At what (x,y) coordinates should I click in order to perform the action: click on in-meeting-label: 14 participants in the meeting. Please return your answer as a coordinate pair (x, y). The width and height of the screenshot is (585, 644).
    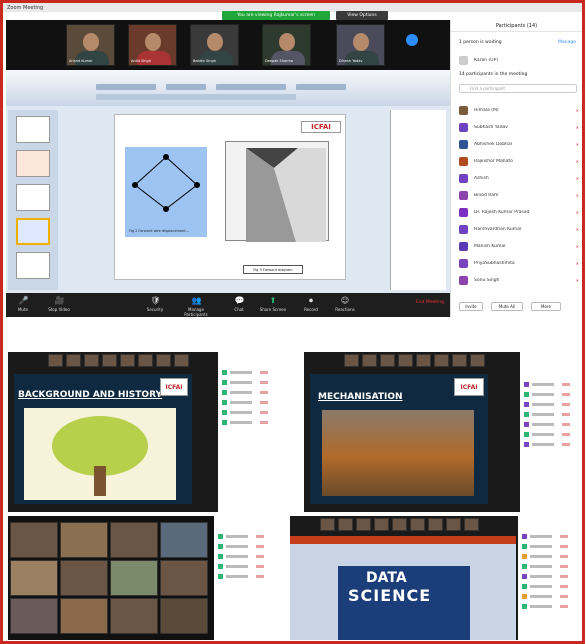
    Looking at the image, I should click on (493, 74).